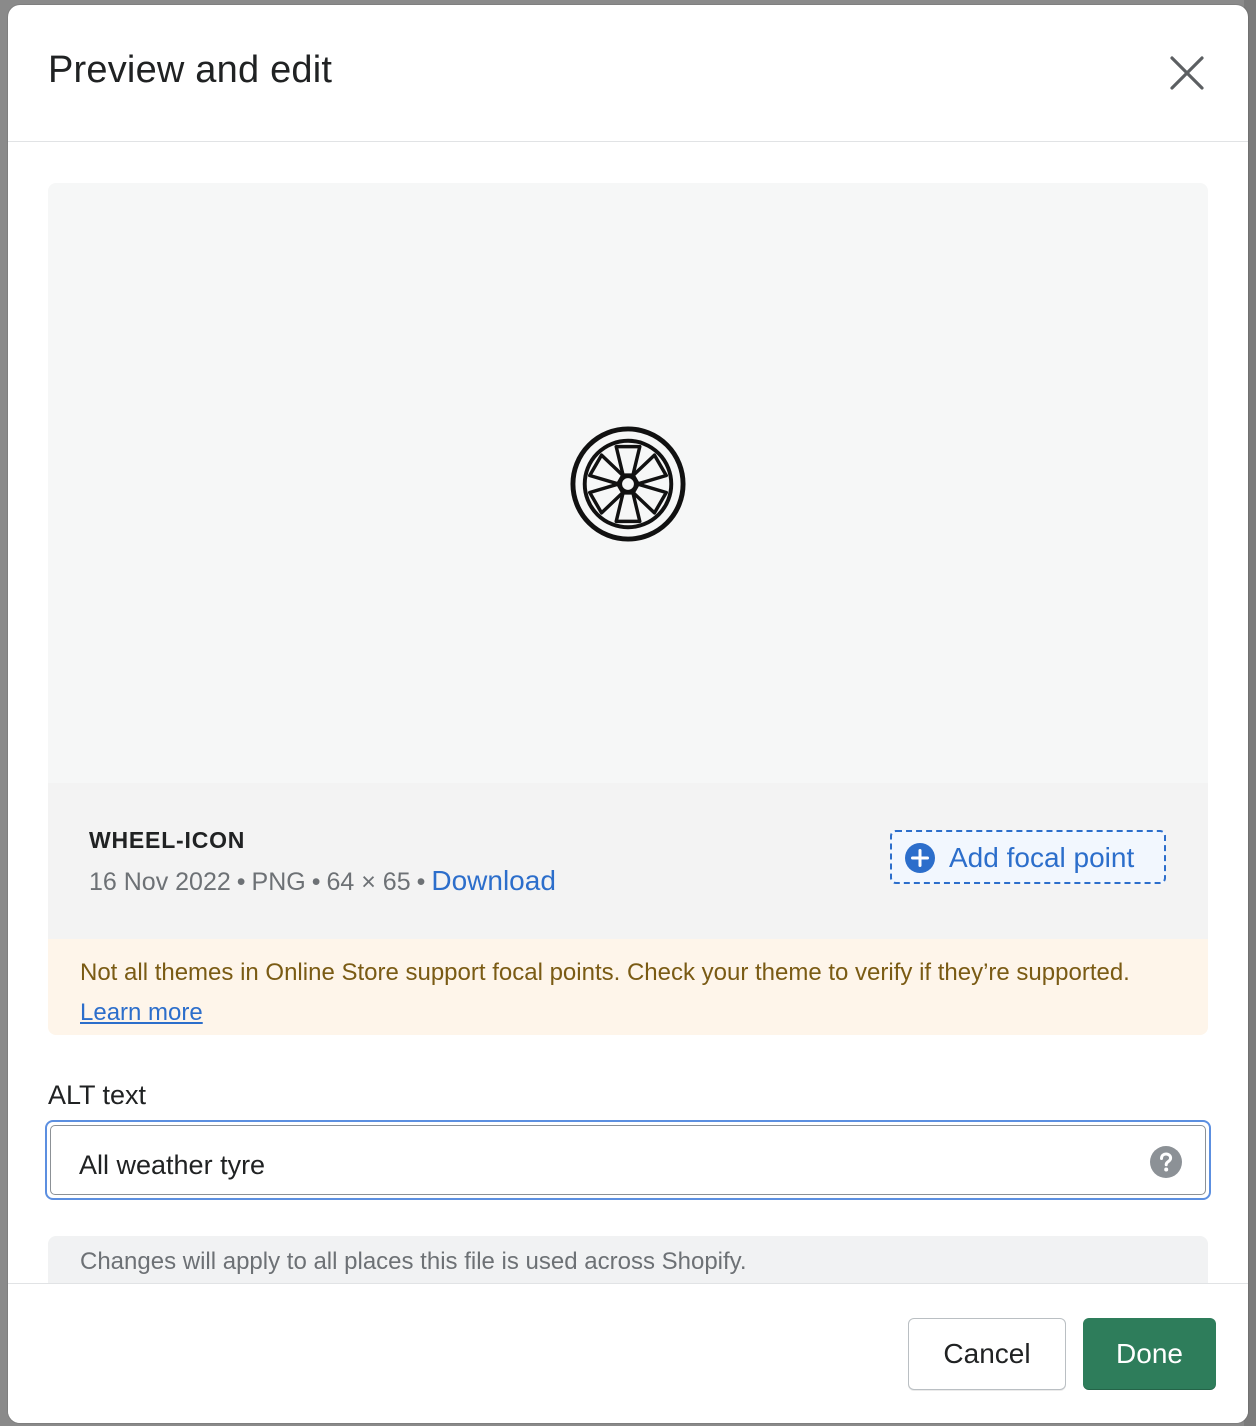 The image size is (1256, 1426). What do you see at coordinates (190, 70) in the screenshot?
I see `modal-title: Preview and edit` at bounding box center [190, 70].